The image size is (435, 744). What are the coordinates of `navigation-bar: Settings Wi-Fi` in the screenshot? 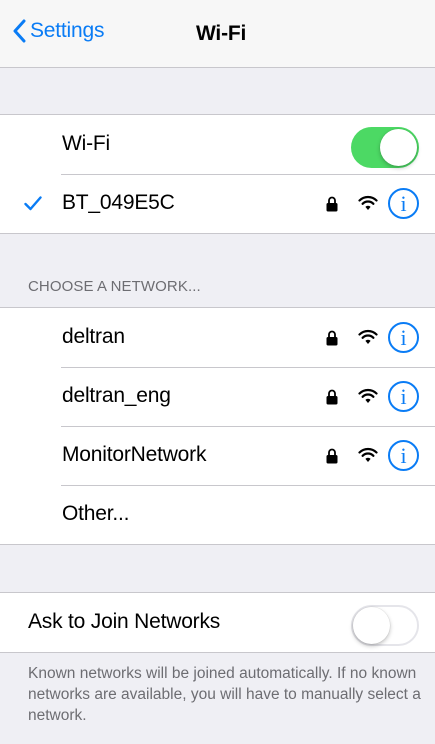 It's located at (217, 34).